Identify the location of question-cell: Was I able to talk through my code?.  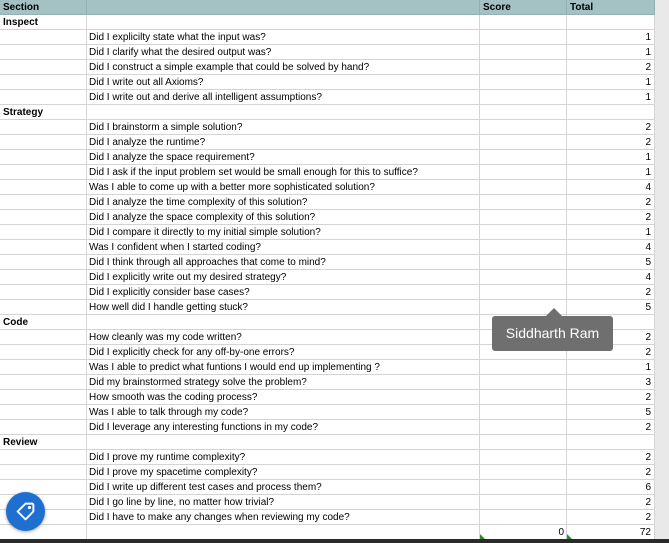
(283, 412).